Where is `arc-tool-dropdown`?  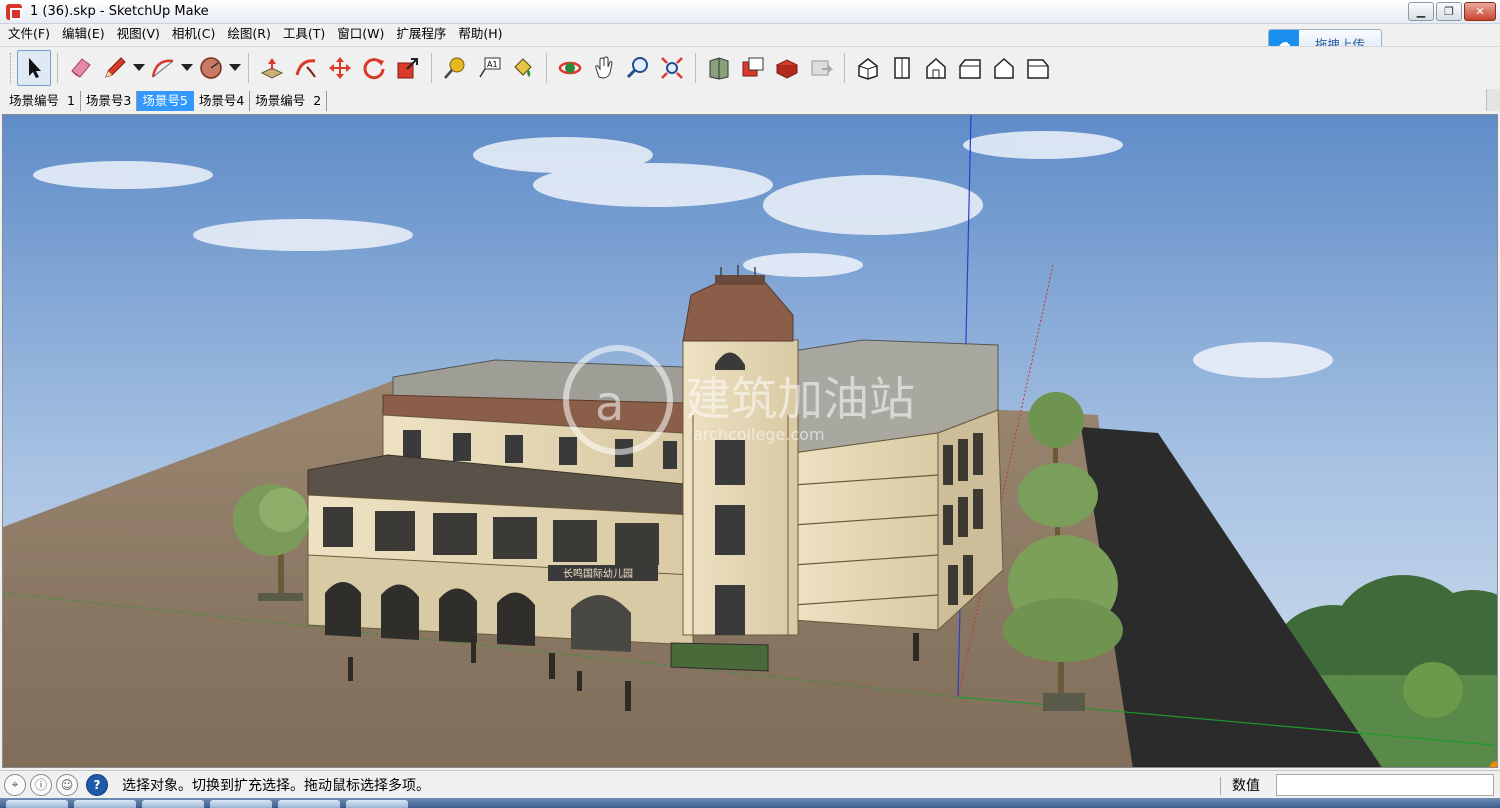 arc-tool-dropdown is located at coordinates (187, 68).